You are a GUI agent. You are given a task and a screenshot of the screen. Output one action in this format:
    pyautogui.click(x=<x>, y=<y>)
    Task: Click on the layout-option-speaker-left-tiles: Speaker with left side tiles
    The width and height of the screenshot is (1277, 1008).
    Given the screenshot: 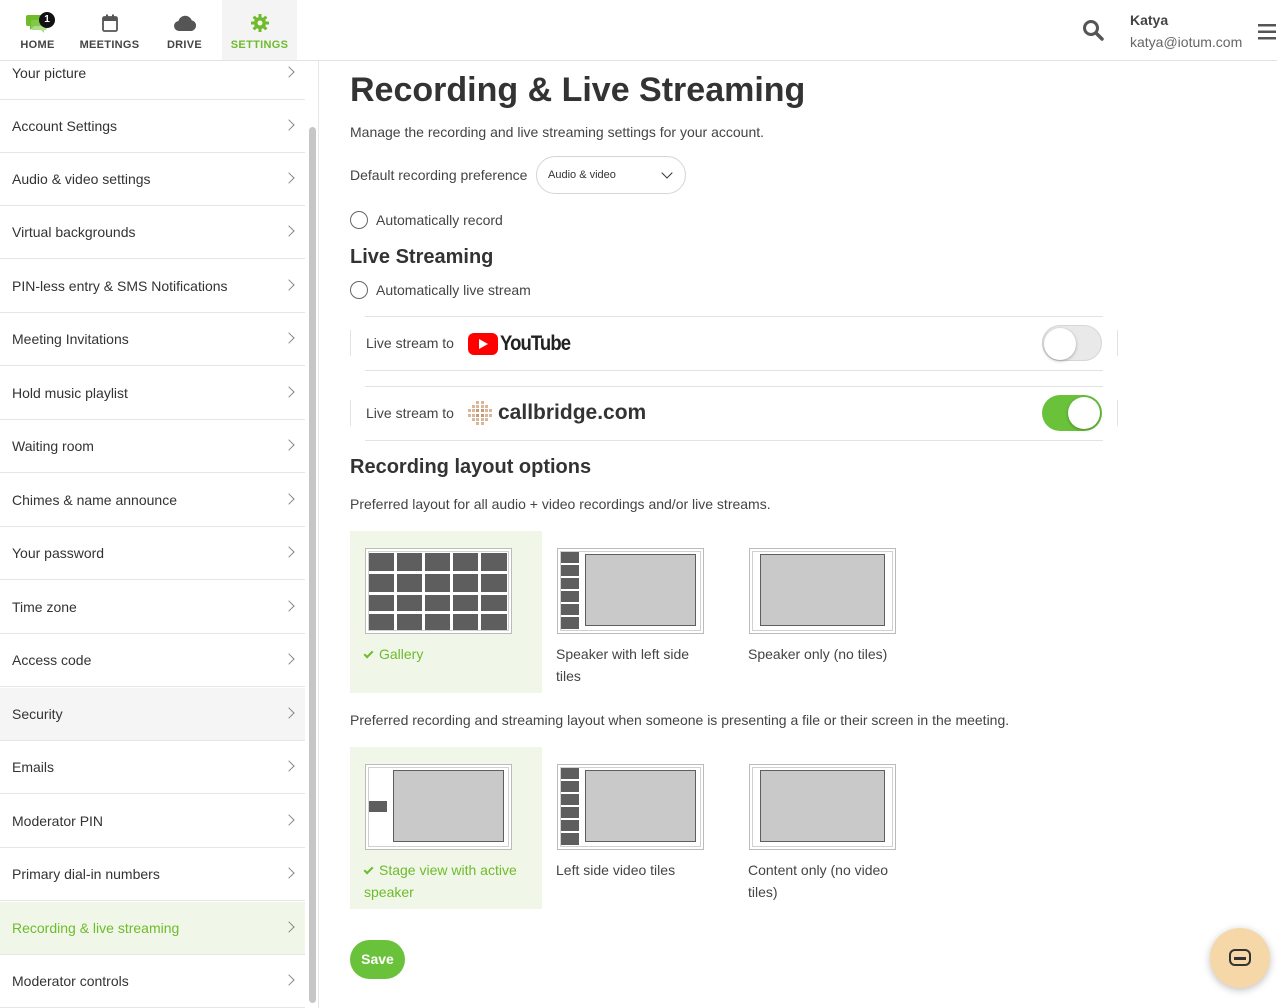 What is the action you would take?
    pyautogui.click(x=638, y=612)
    